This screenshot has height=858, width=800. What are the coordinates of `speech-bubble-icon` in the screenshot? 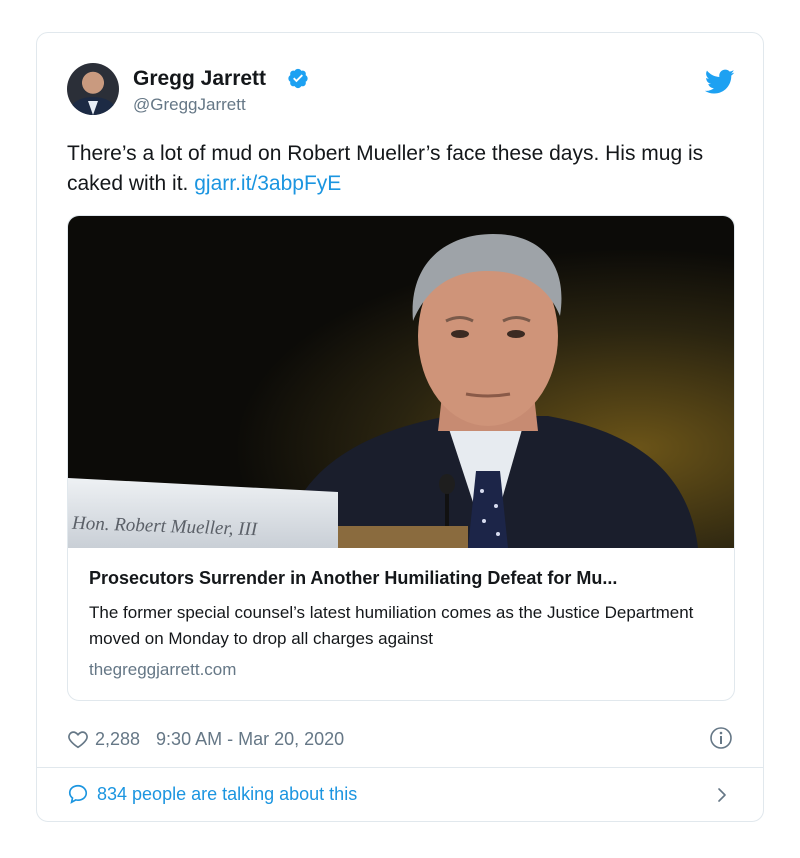 It's located at (78, 794).